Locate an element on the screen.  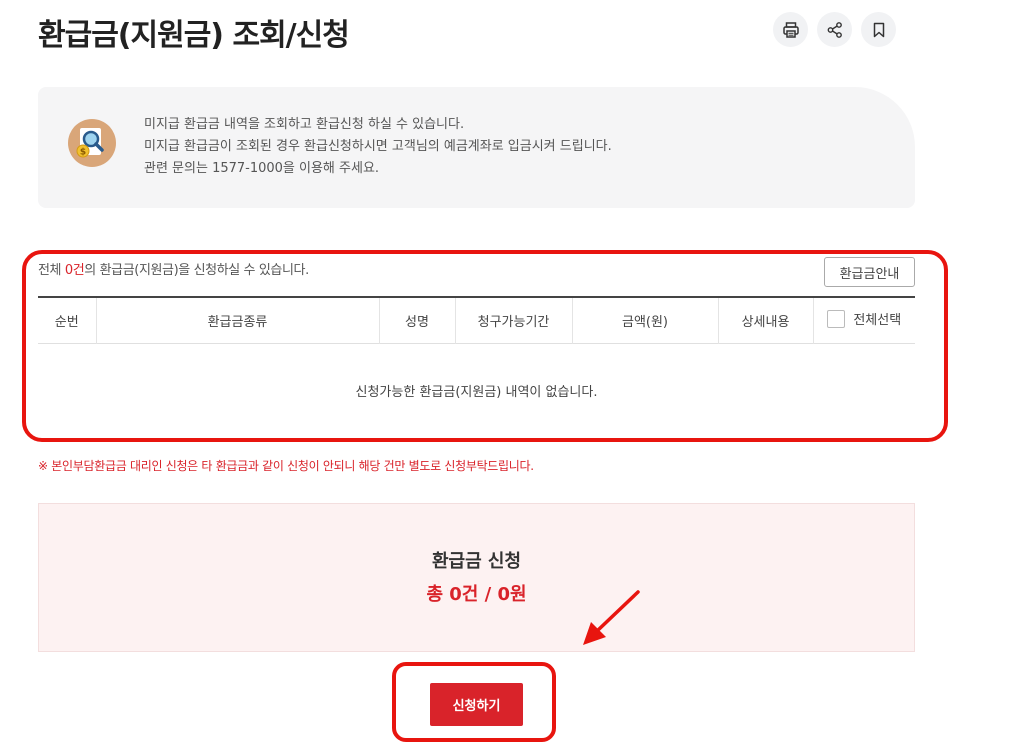
bookmark-icon is located at coordinates (878, 29).